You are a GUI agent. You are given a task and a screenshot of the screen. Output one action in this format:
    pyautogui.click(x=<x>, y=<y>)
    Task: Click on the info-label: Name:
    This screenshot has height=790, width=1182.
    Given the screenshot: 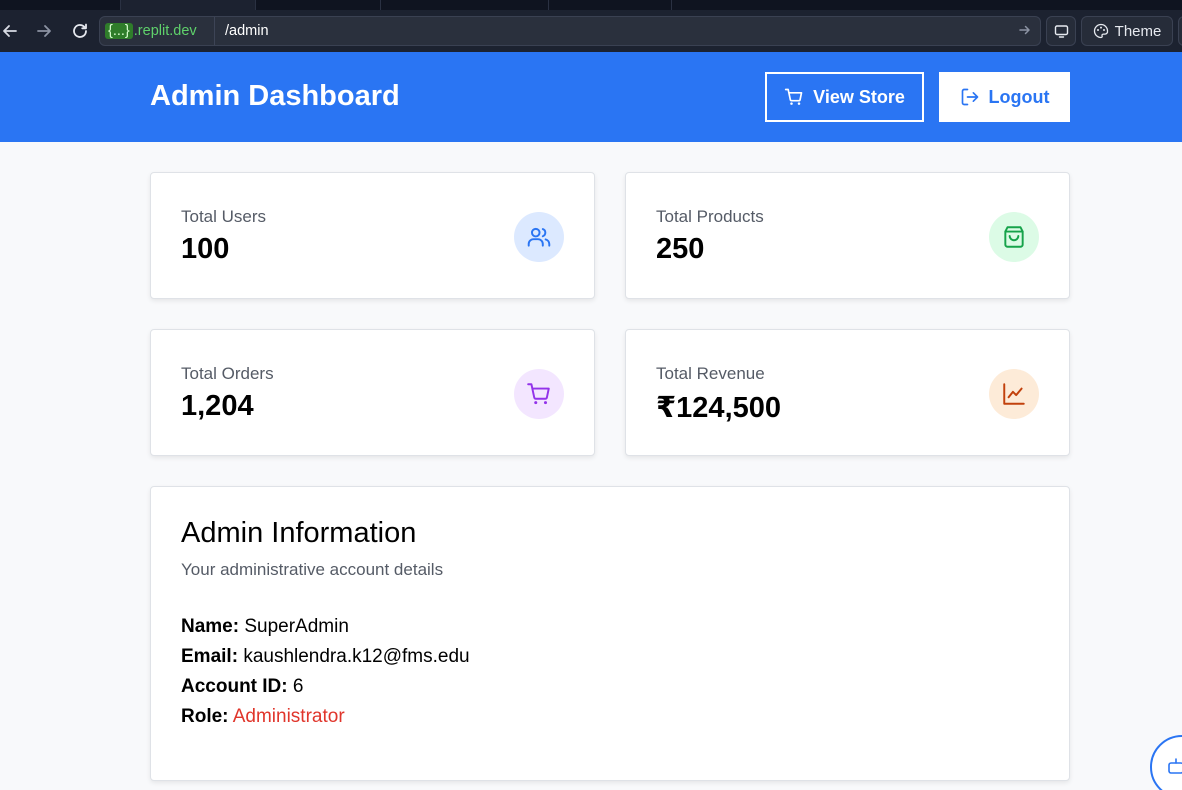 What is the action you would take?
    pyautogui.click(x=210, y=626)
    